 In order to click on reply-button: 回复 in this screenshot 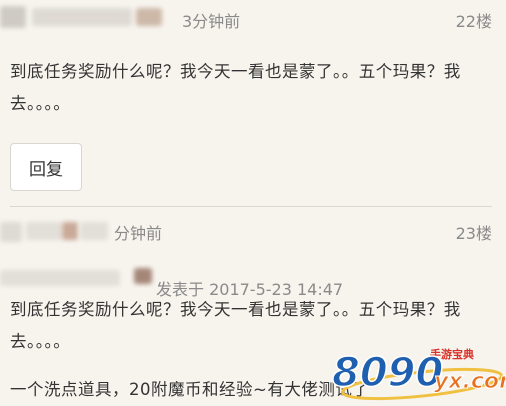, I will do `click(46, 167)`.